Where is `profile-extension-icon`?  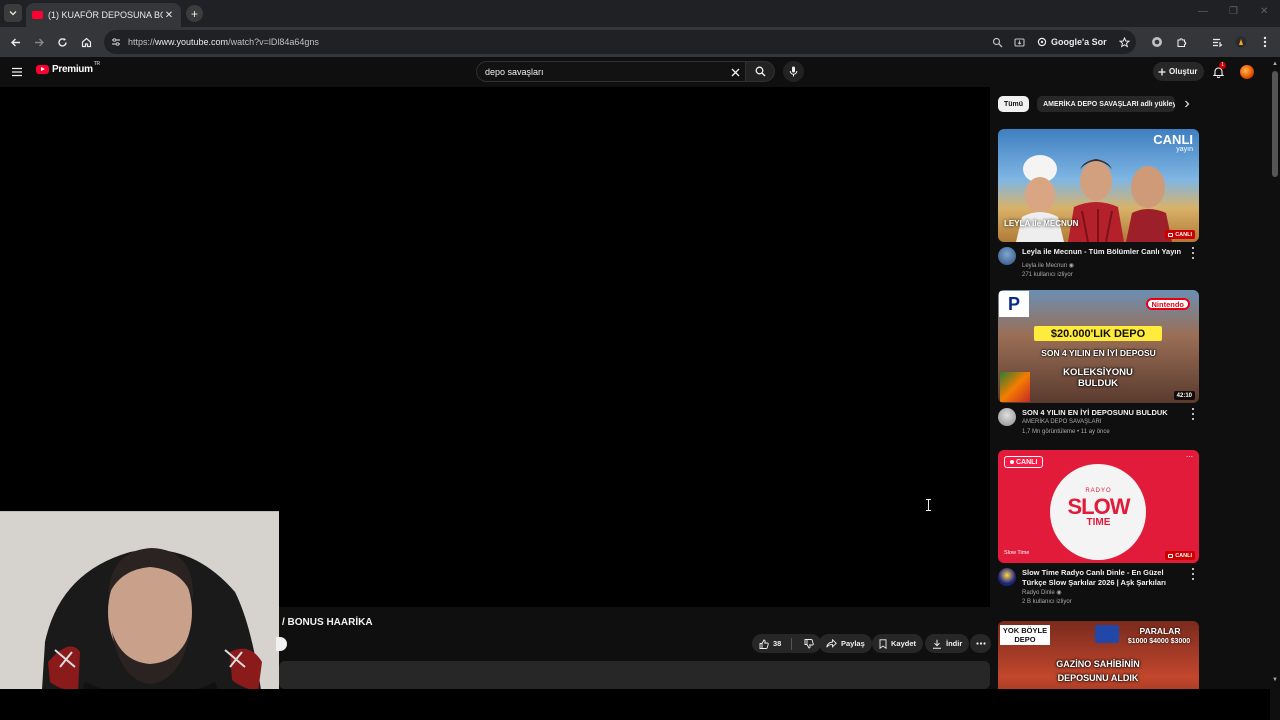 profile-extension-icon is located at coordinates (1157, 42).